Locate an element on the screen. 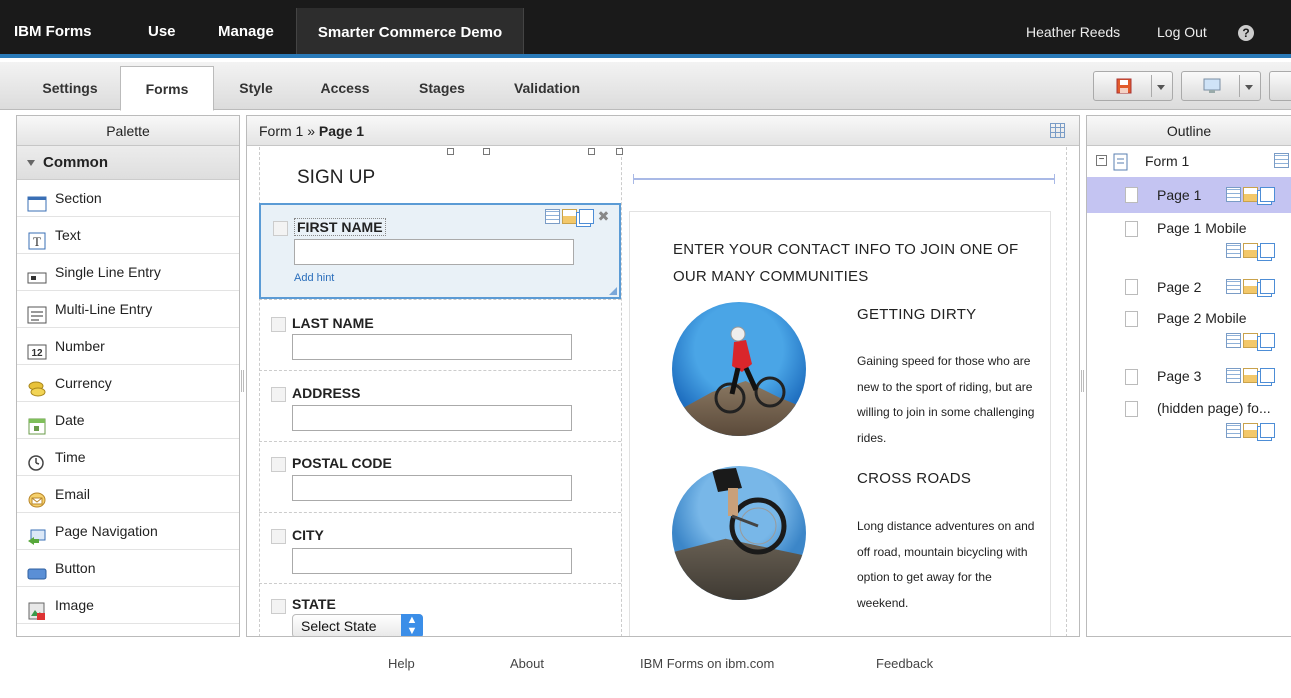 The width and height of the screenshot is (1291, 698). tab-style: Style is located at coordinates (256, 88).